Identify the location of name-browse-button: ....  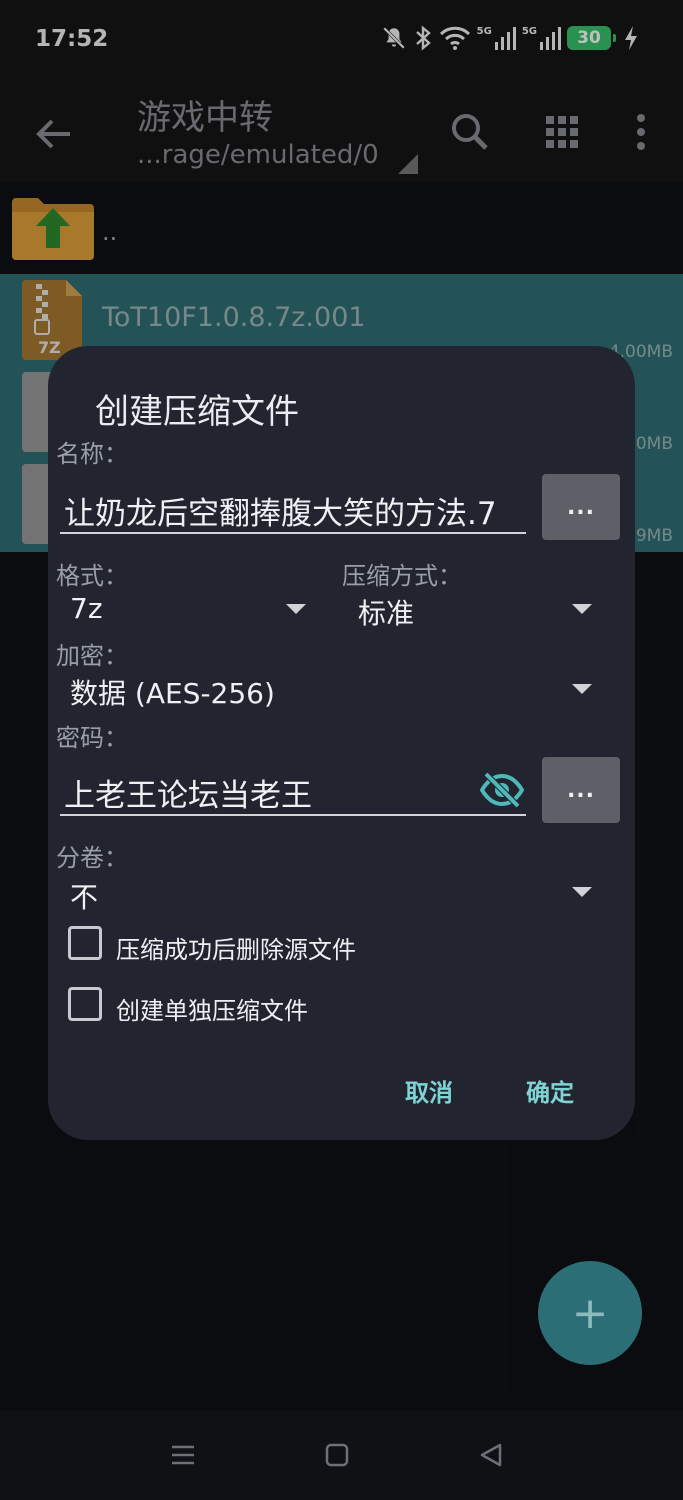
(581, 507).